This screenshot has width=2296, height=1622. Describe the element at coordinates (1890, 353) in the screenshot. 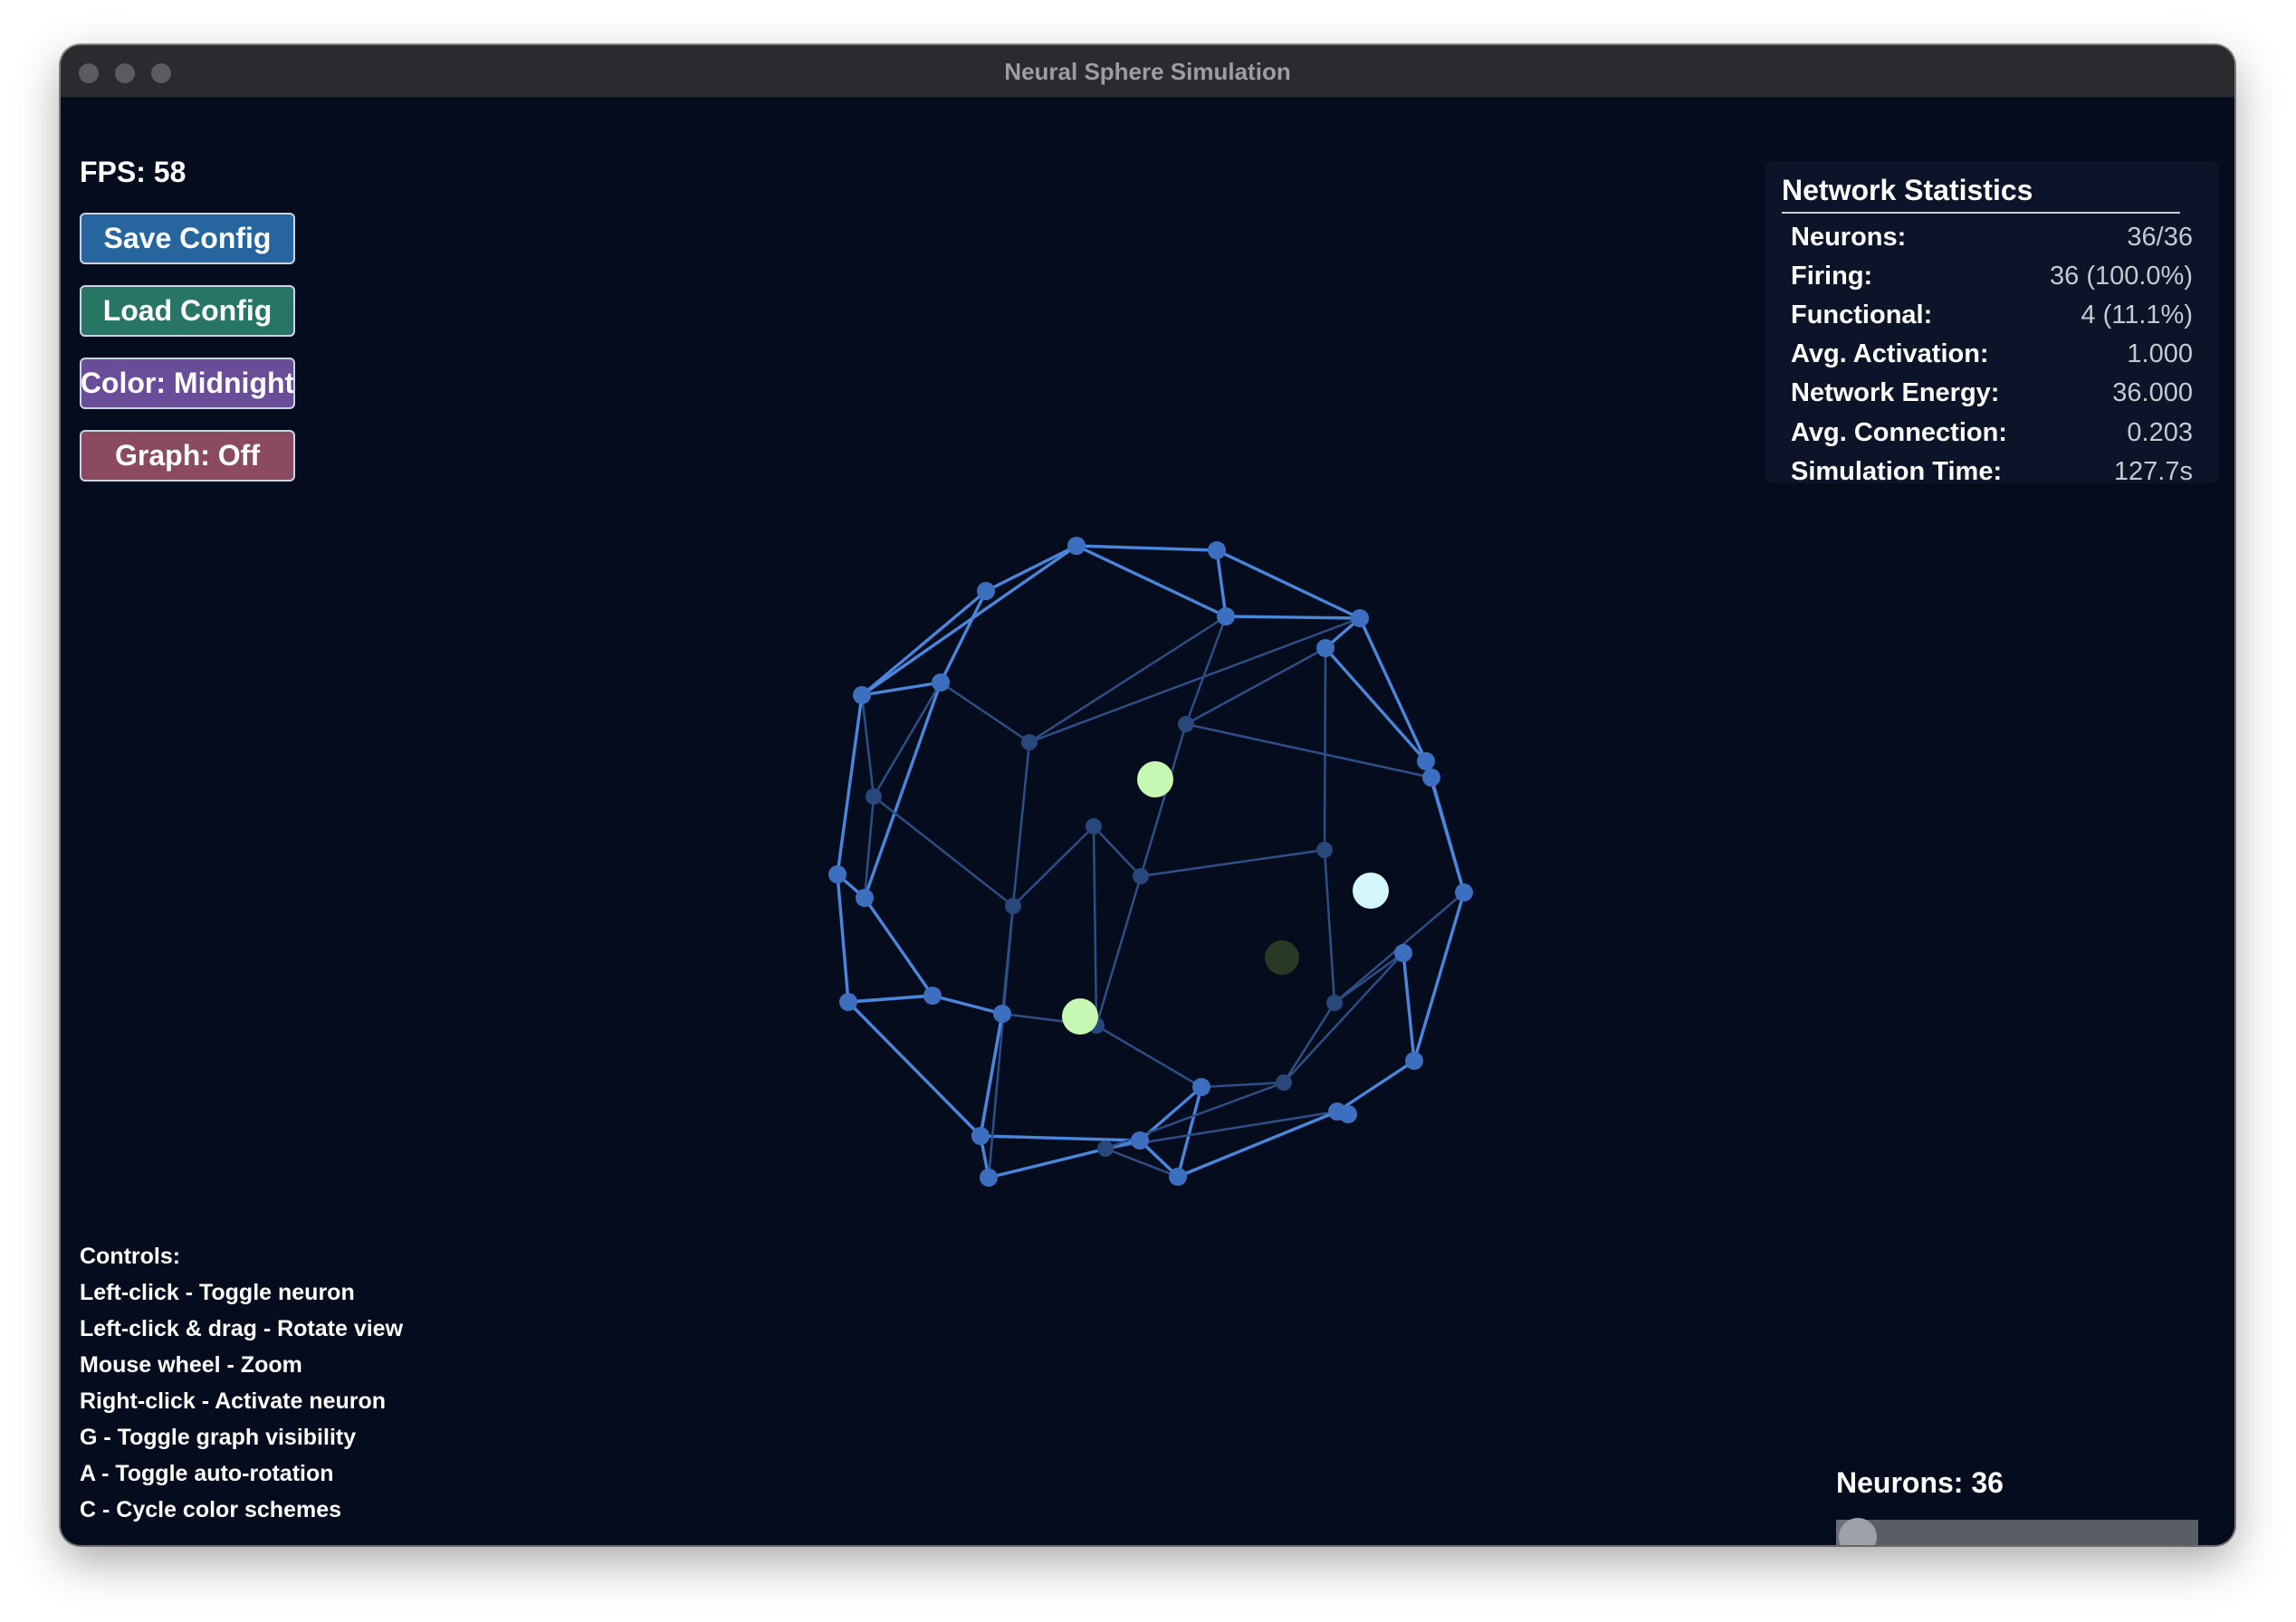

I see `stat-label: Avg. Activation:` at that location.